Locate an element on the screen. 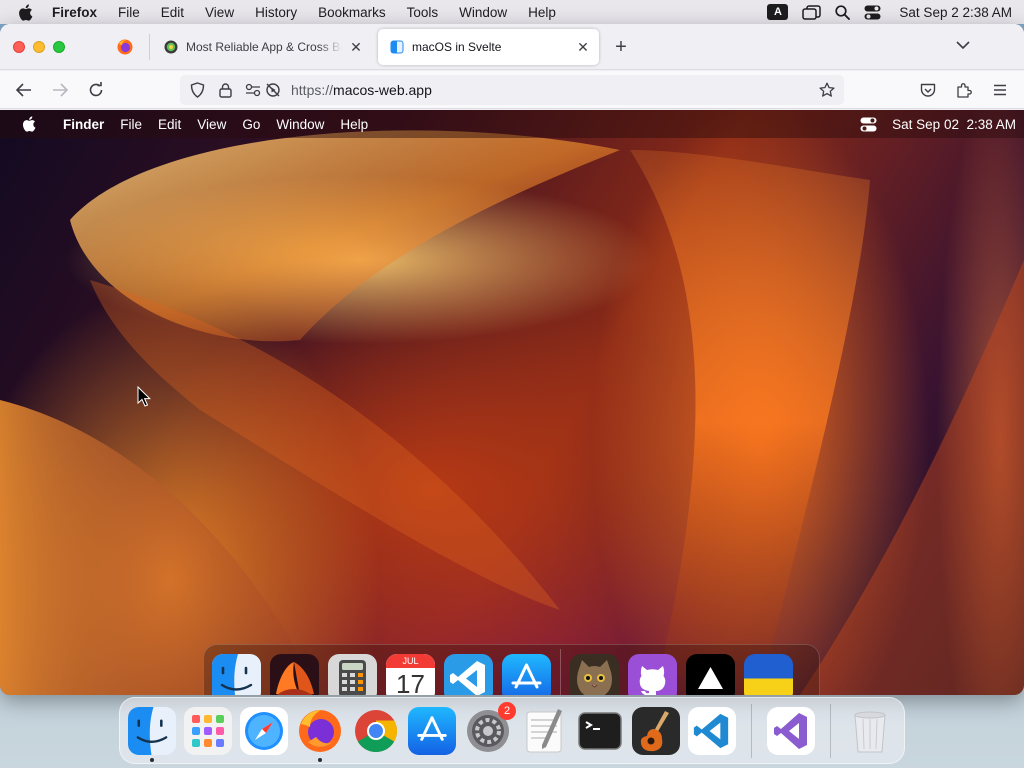 The height and width of the screenshot is (768, 1024). spotlight-search-icon is located at coordinates (843, 12).